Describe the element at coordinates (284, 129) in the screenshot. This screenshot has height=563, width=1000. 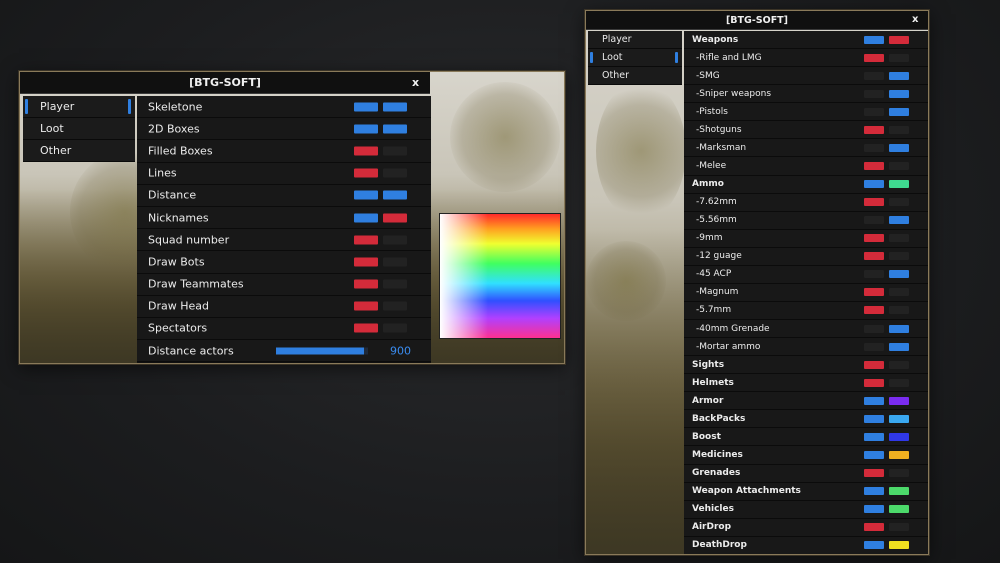
I see `option-row-2d-boxes: 2D Boxes` at that location.